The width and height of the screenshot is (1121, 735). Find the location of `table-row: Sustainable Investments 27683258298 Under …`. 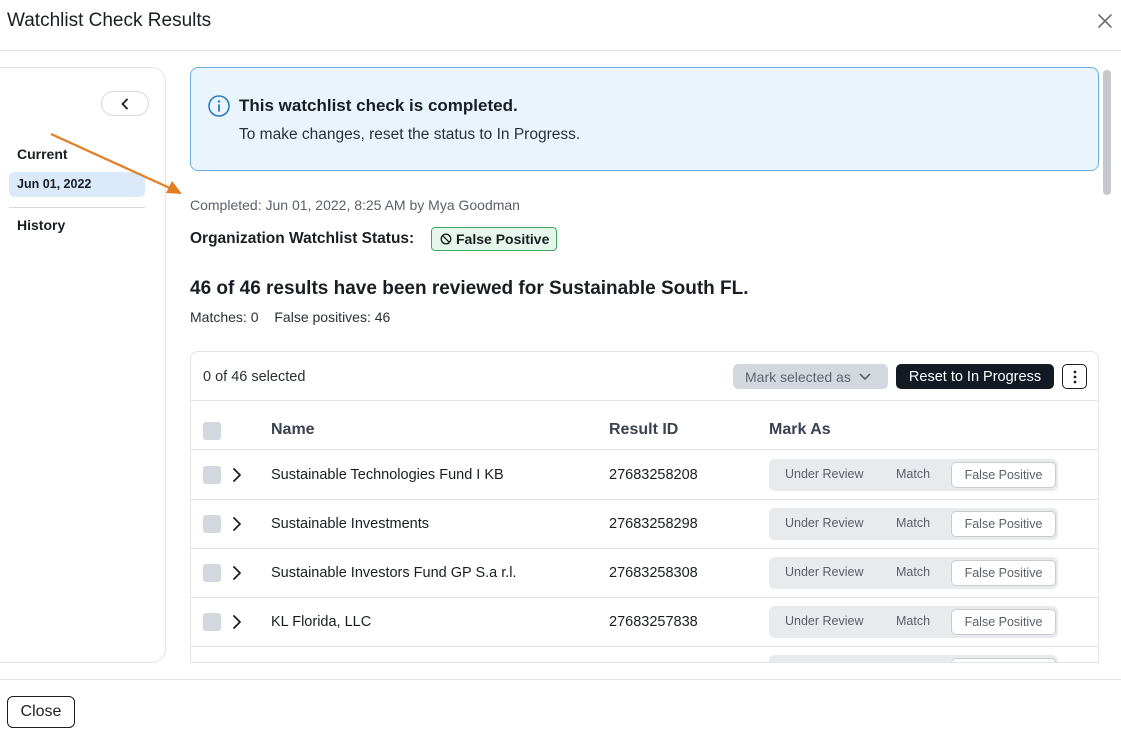

table-row: Sustainable Investments 27683258298 Under … is located at coordinates (644, 524).